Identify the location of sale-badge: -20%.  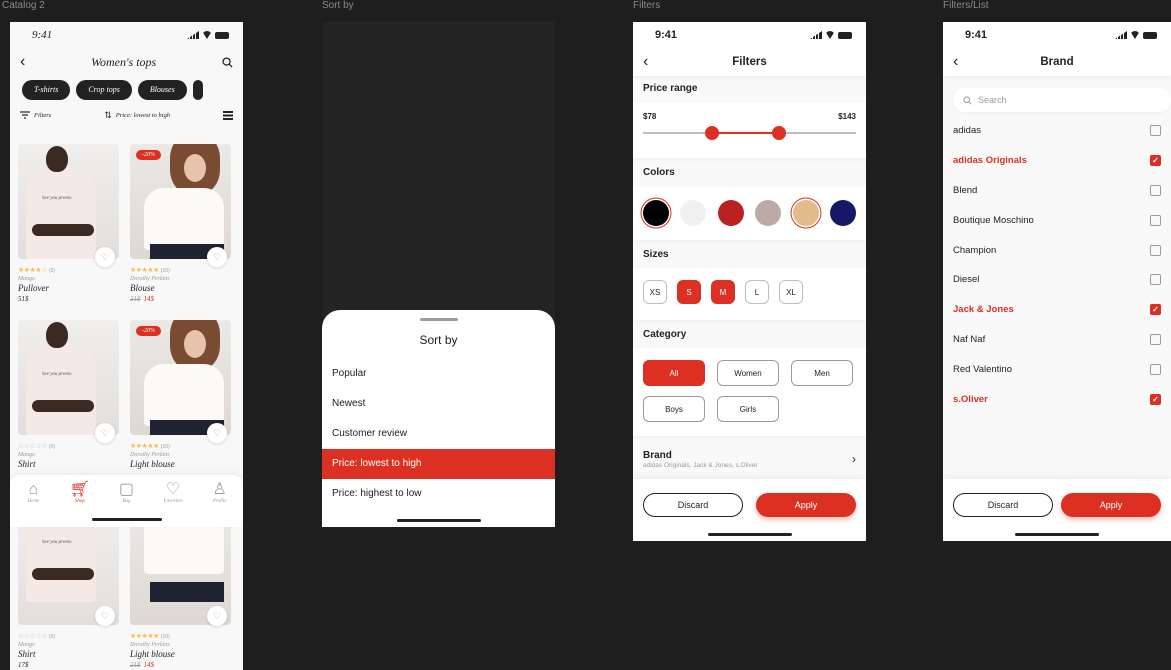
(148, 155).